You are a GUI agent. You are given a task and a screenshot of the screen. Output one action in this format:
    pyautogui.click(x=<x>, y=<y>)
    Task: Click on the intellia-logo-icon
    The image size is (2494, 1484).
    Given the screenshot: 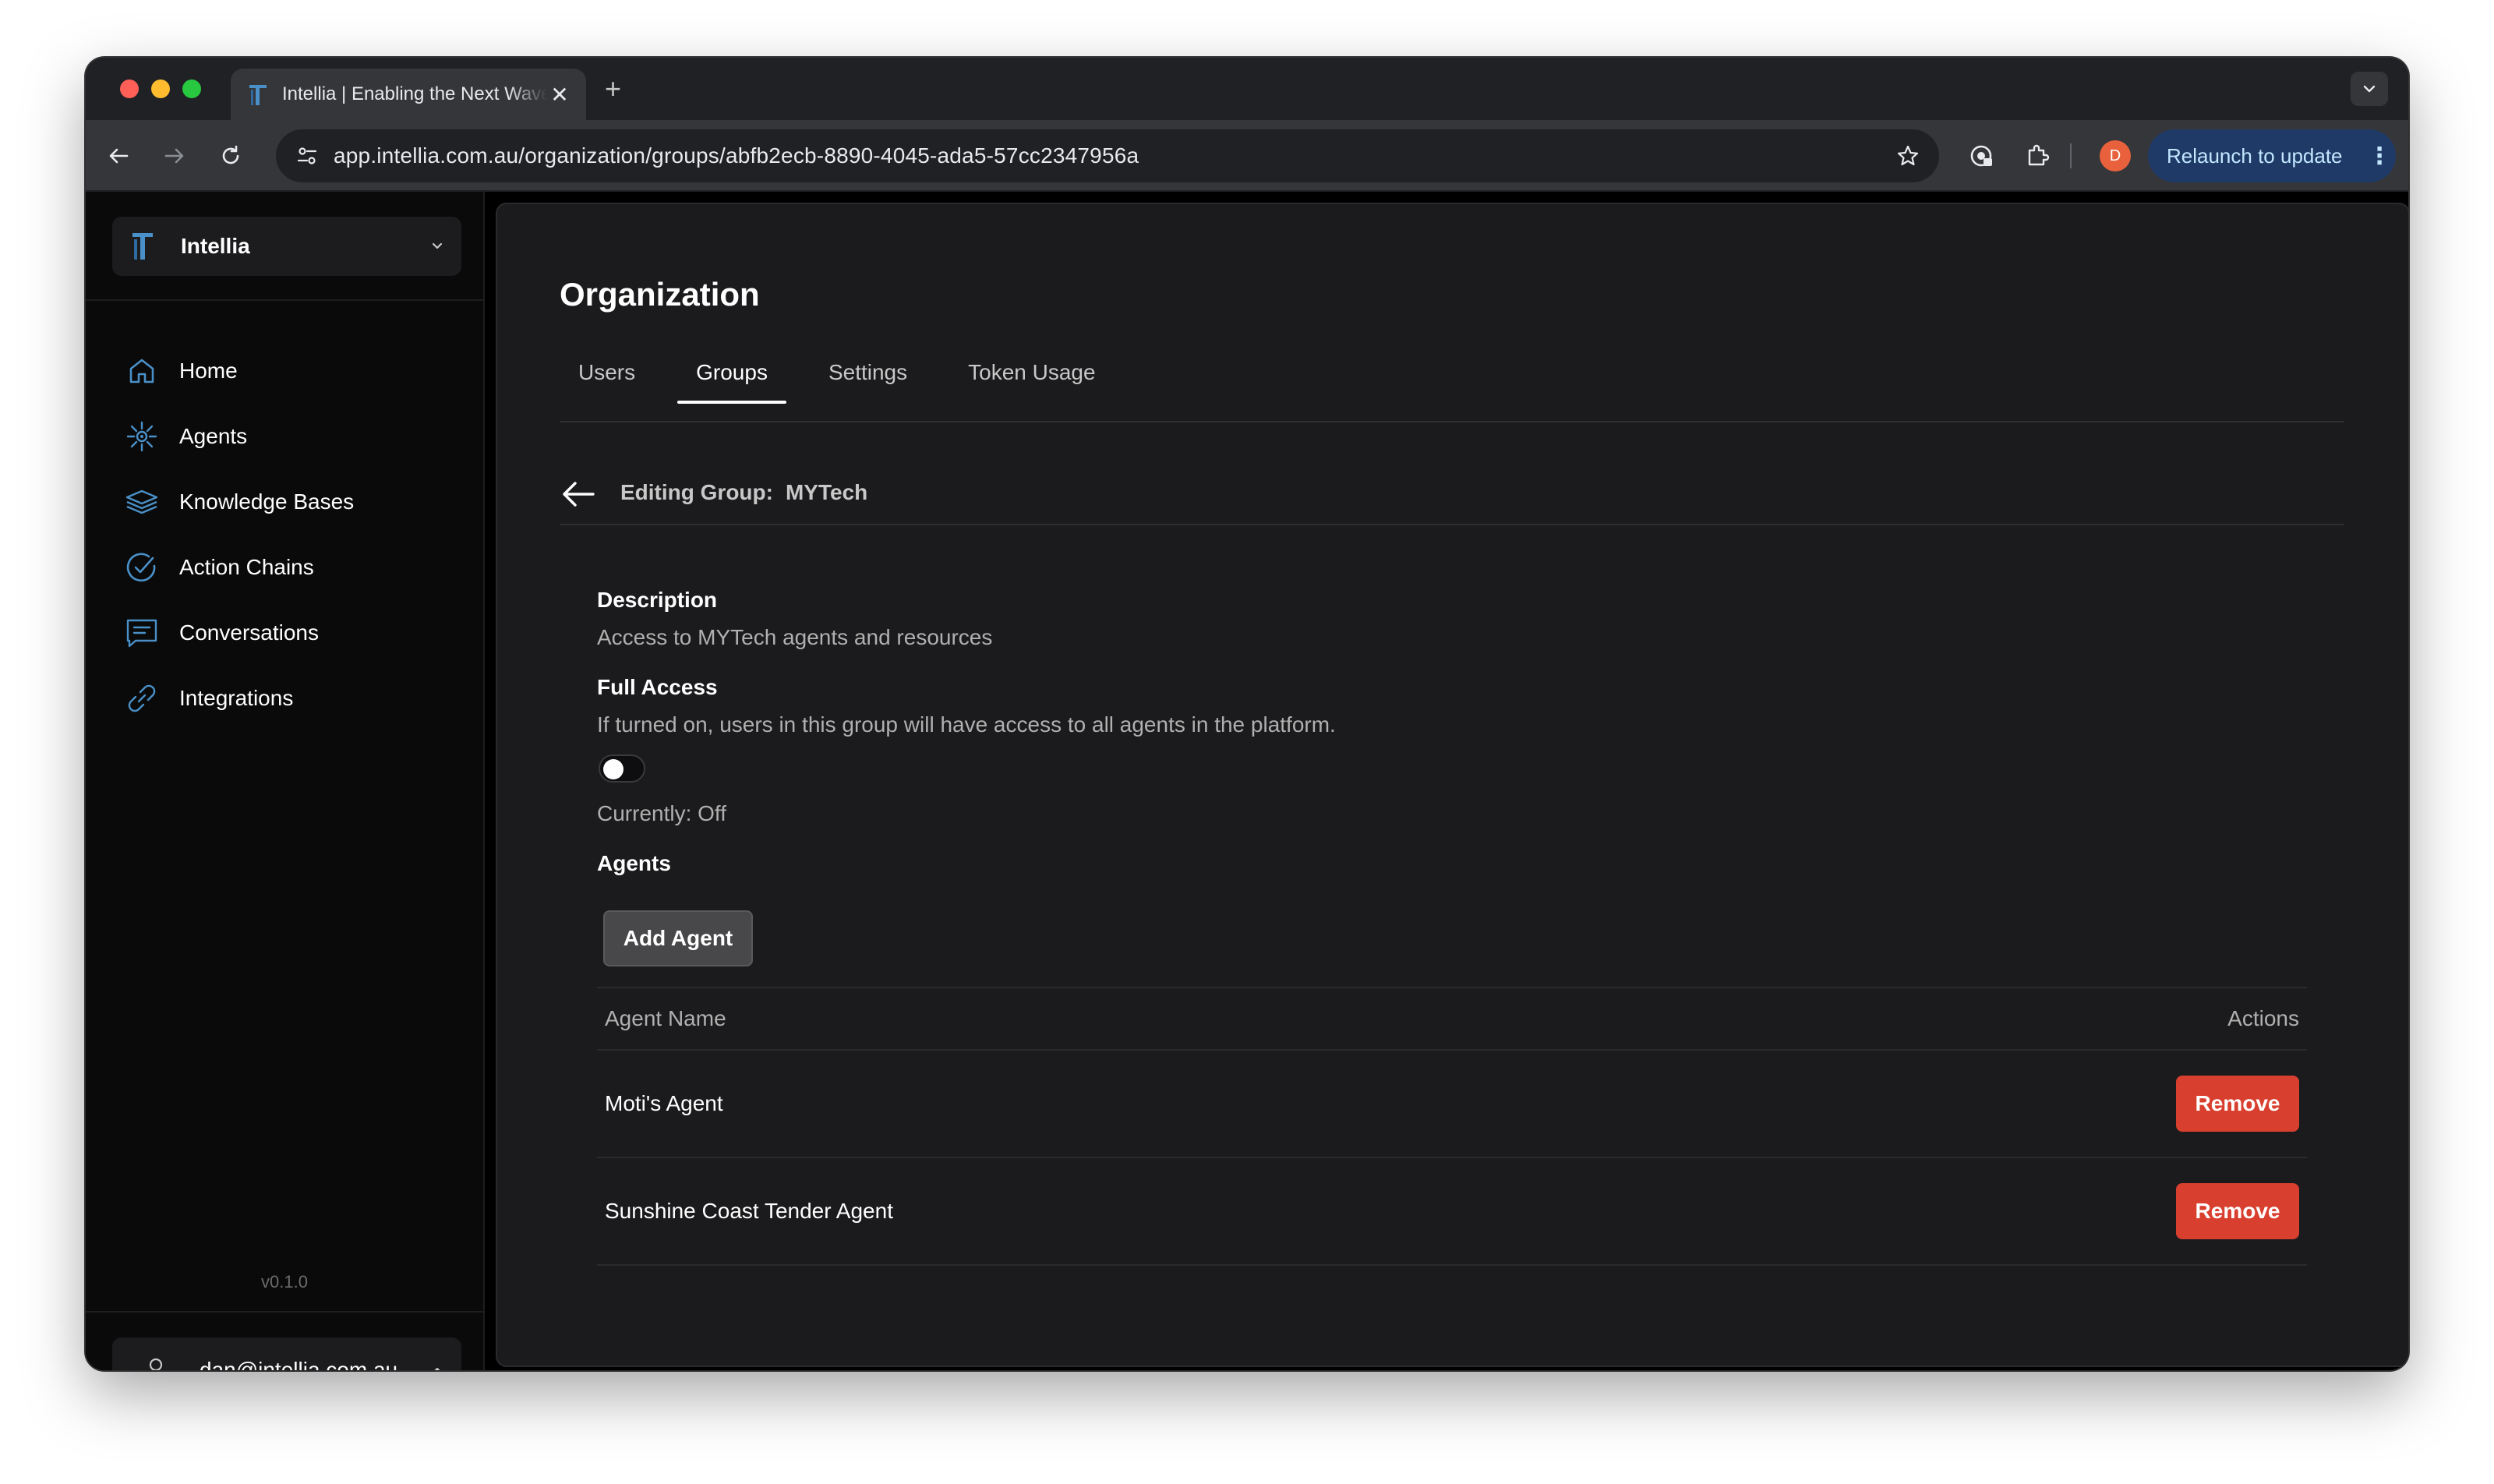 What is the action you would take?
    pyautogui.click(x=142, y=246)
    